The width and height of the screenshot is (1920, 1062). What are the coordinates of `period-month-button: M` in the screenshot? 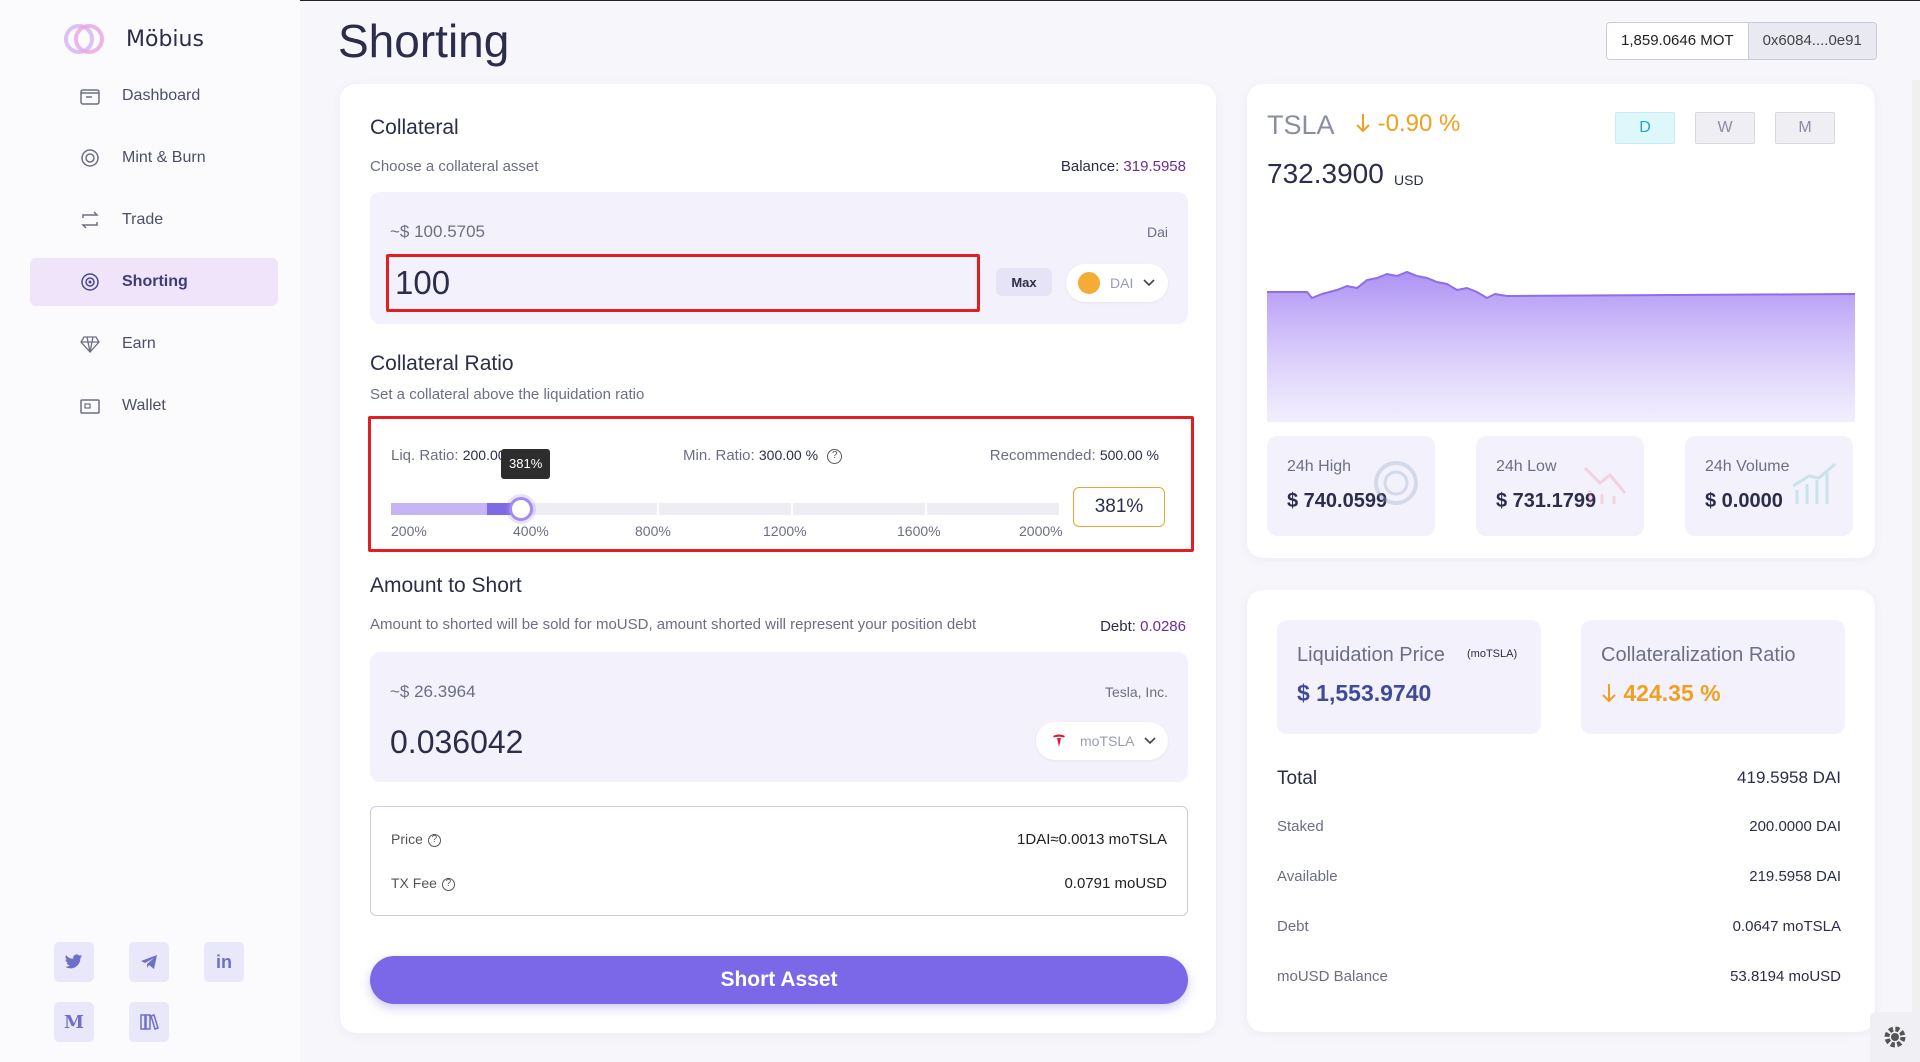 It's located at (1805, 128).